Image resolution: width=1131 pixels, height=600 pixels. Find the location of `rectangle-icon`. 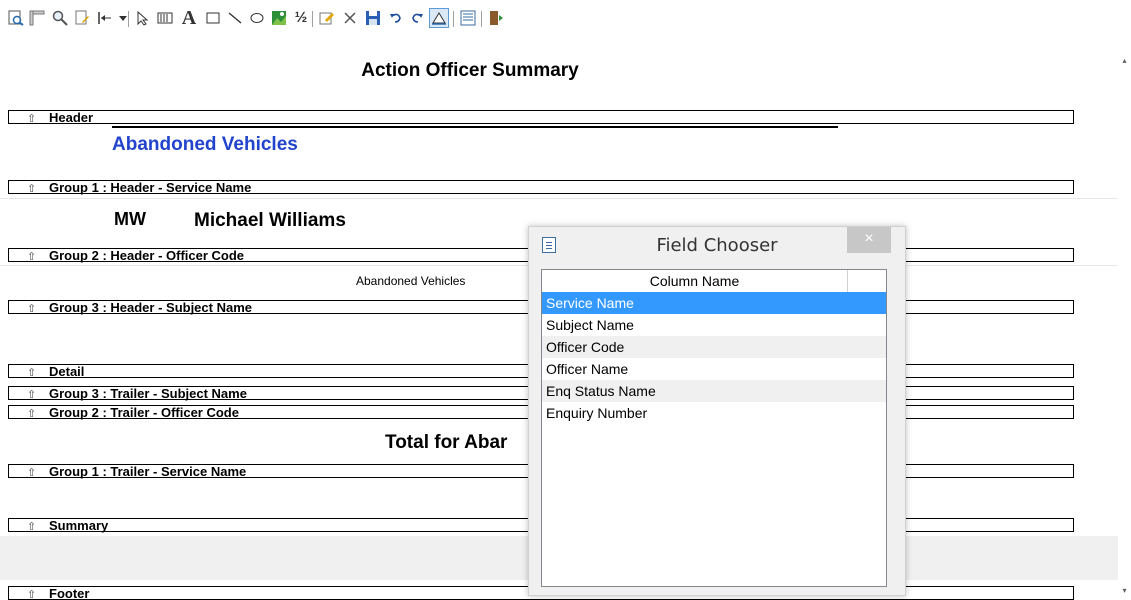

rectangle-icon is located at coordinates (213, 18).